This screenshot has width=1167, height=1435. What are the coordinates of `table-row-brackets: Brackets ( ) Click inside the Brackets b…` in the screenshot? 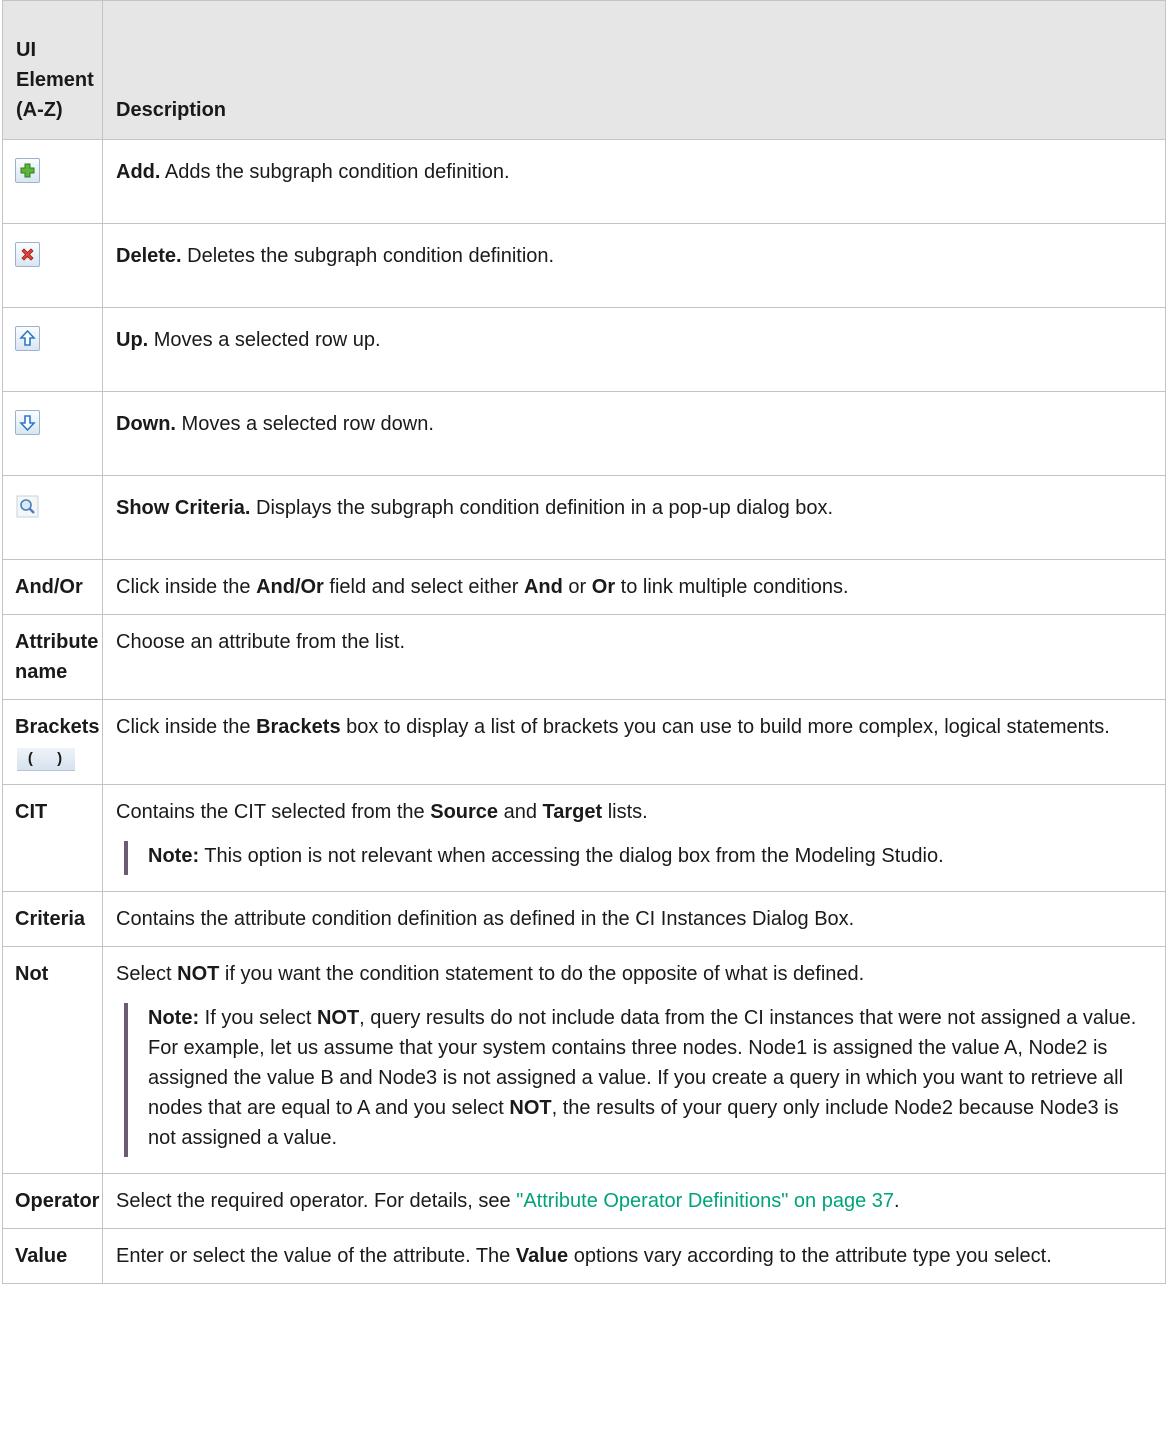 It's located at (584, 742).